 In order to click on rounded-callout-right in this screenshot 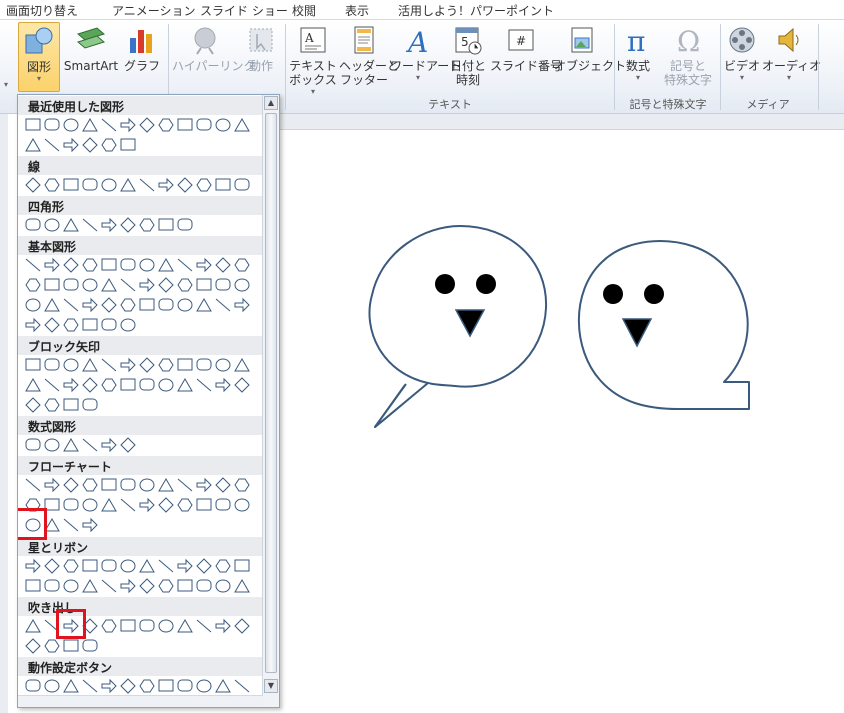, I will do `click(663, 325)`.